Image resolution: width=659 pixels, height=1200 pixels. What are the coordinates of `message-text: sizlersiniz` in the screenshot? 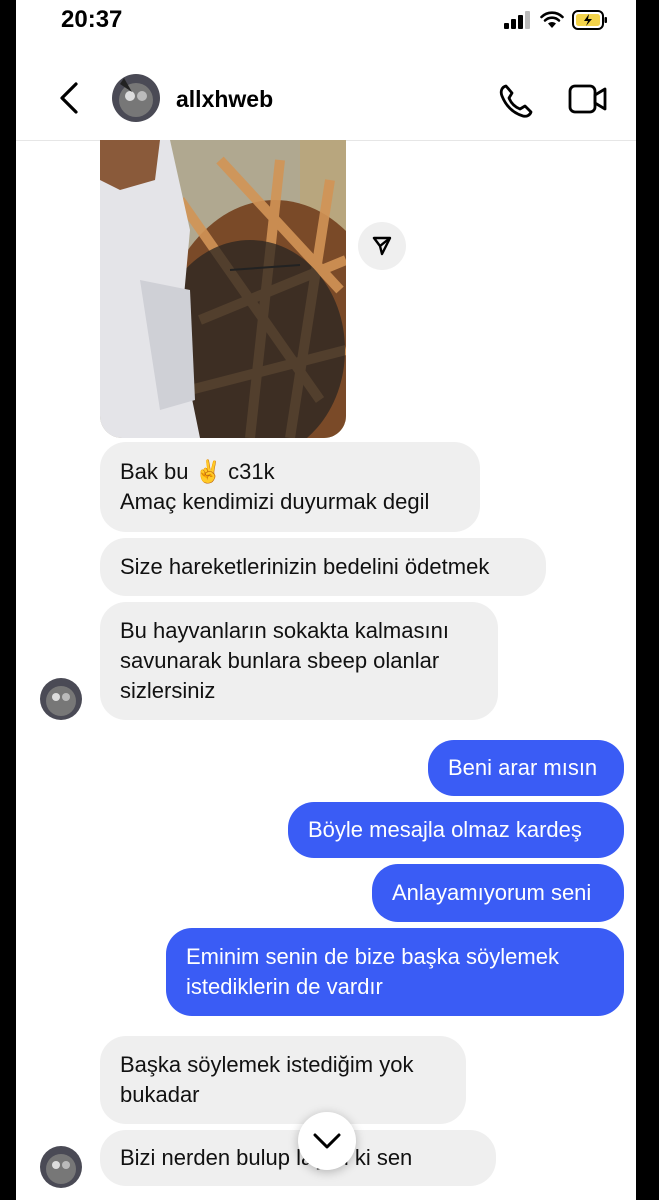 It's located at (168, 690).